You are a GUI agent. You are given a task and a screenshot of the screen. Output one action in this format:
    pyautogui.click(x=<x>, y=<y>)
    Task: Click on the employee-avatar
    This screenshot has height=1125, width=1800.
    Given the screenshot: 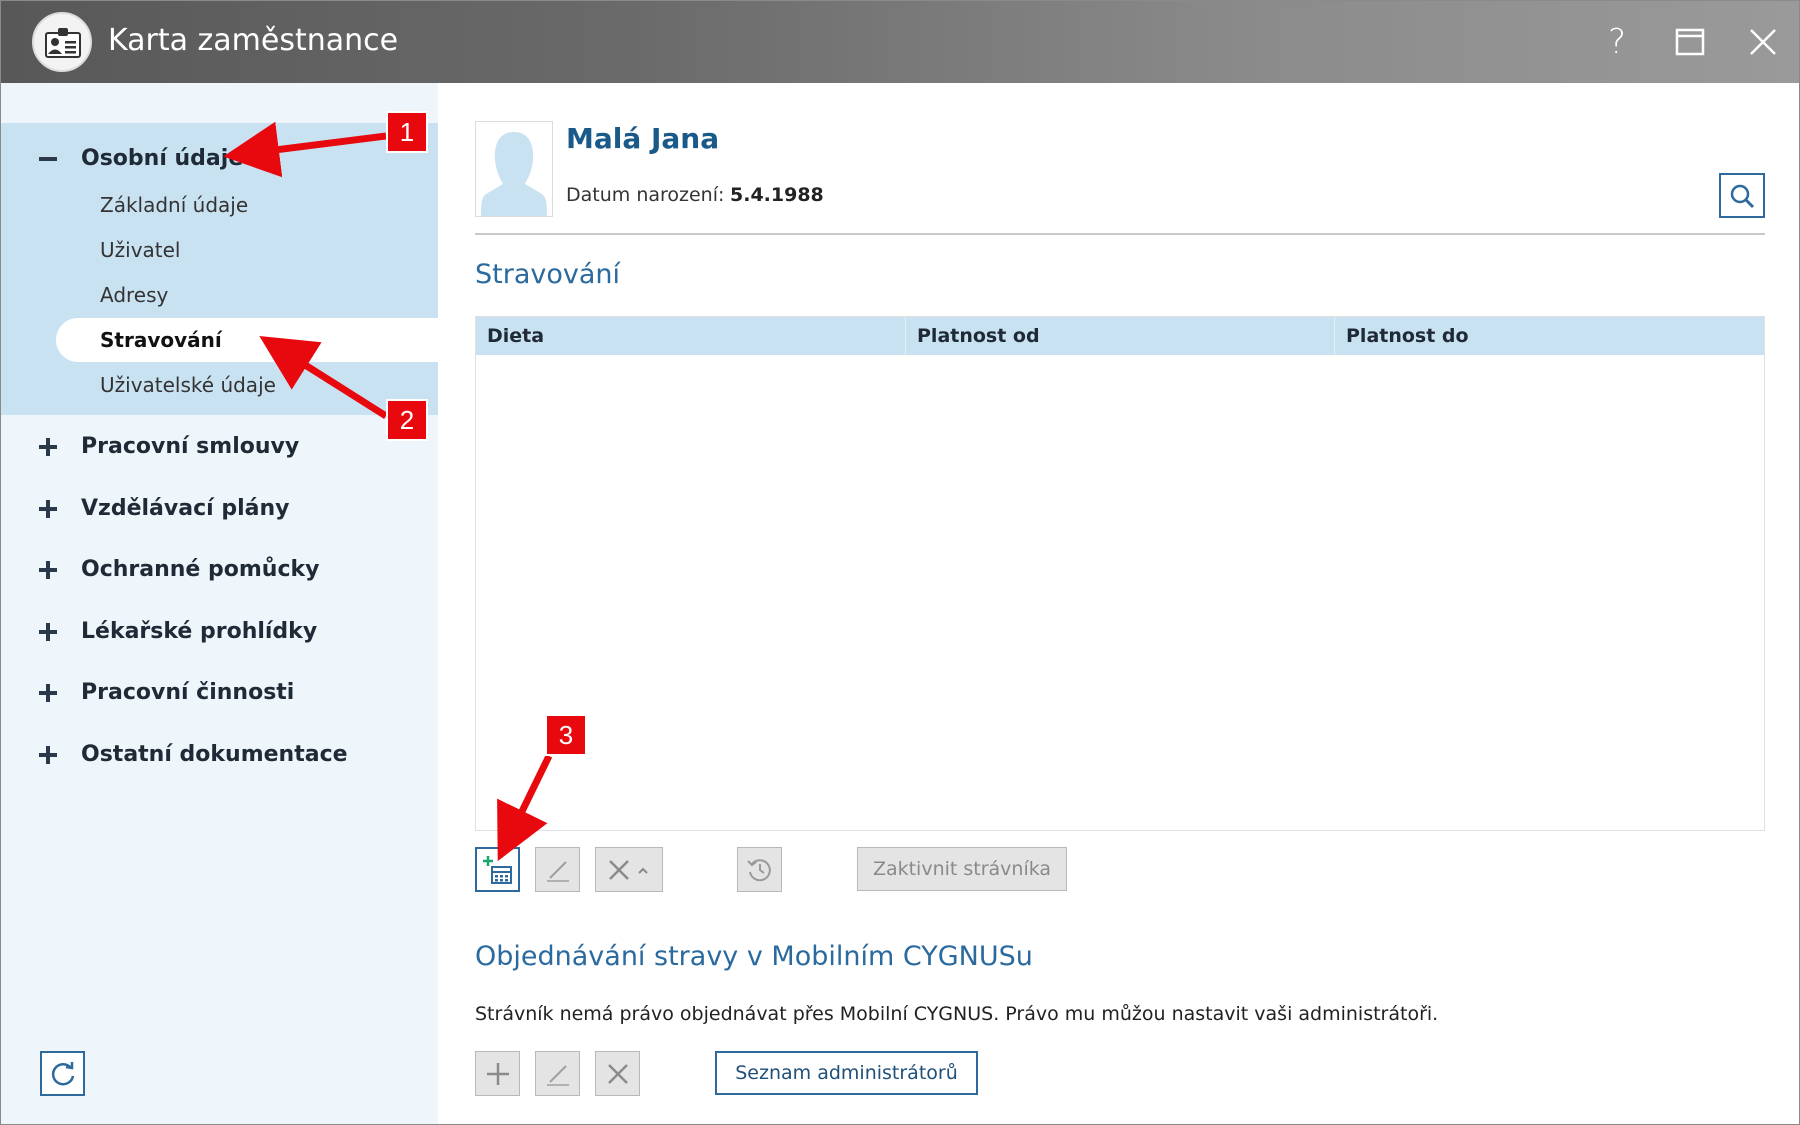 What is the action you would take?
    pyautogui.click(x=514, y=169)
    